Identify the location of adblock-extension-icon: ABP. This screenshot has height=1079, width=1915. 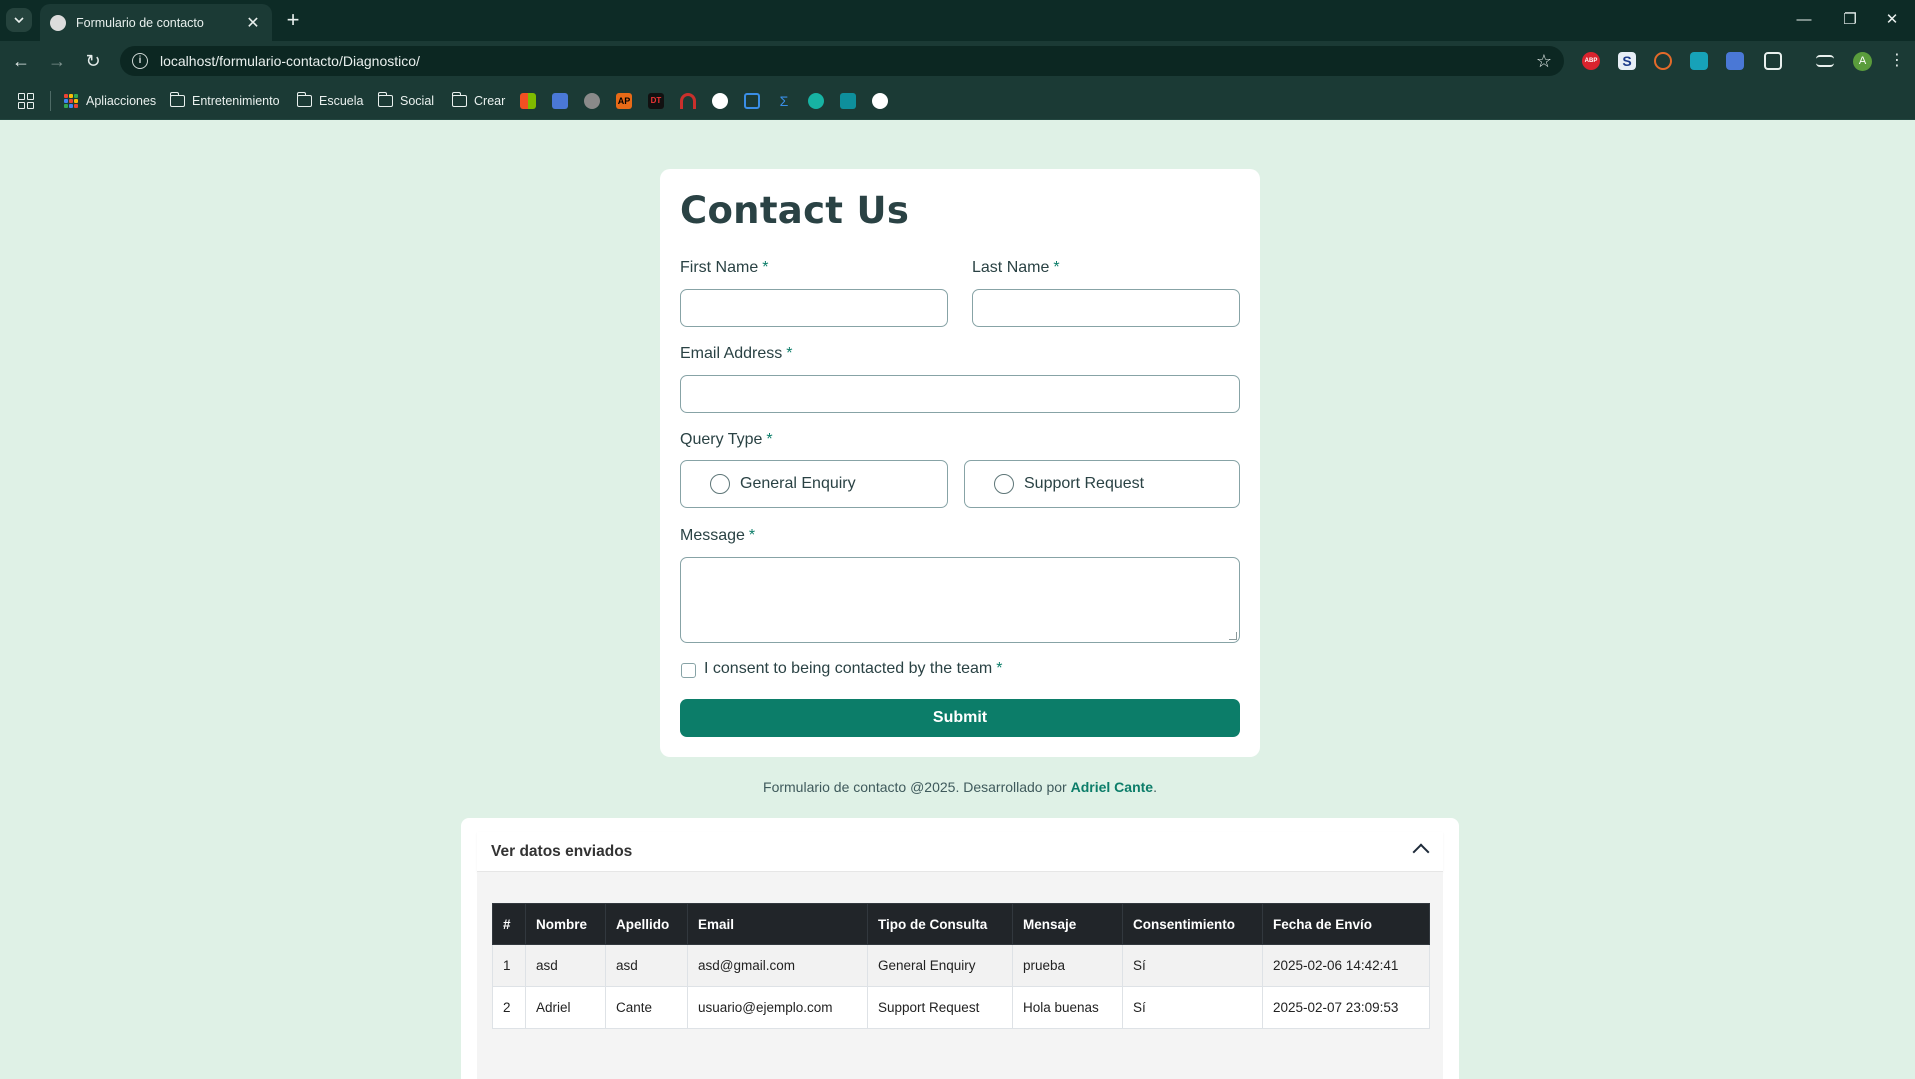
(1591, 61).